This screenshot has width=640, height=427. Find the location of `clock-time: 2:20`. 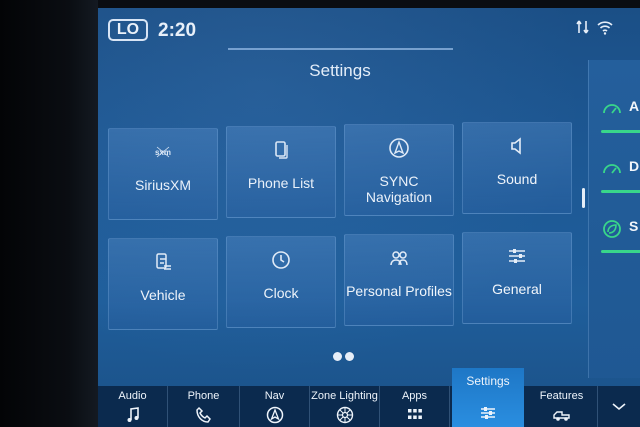

clock-time: 2:20 is located at coordinates (177, 30).